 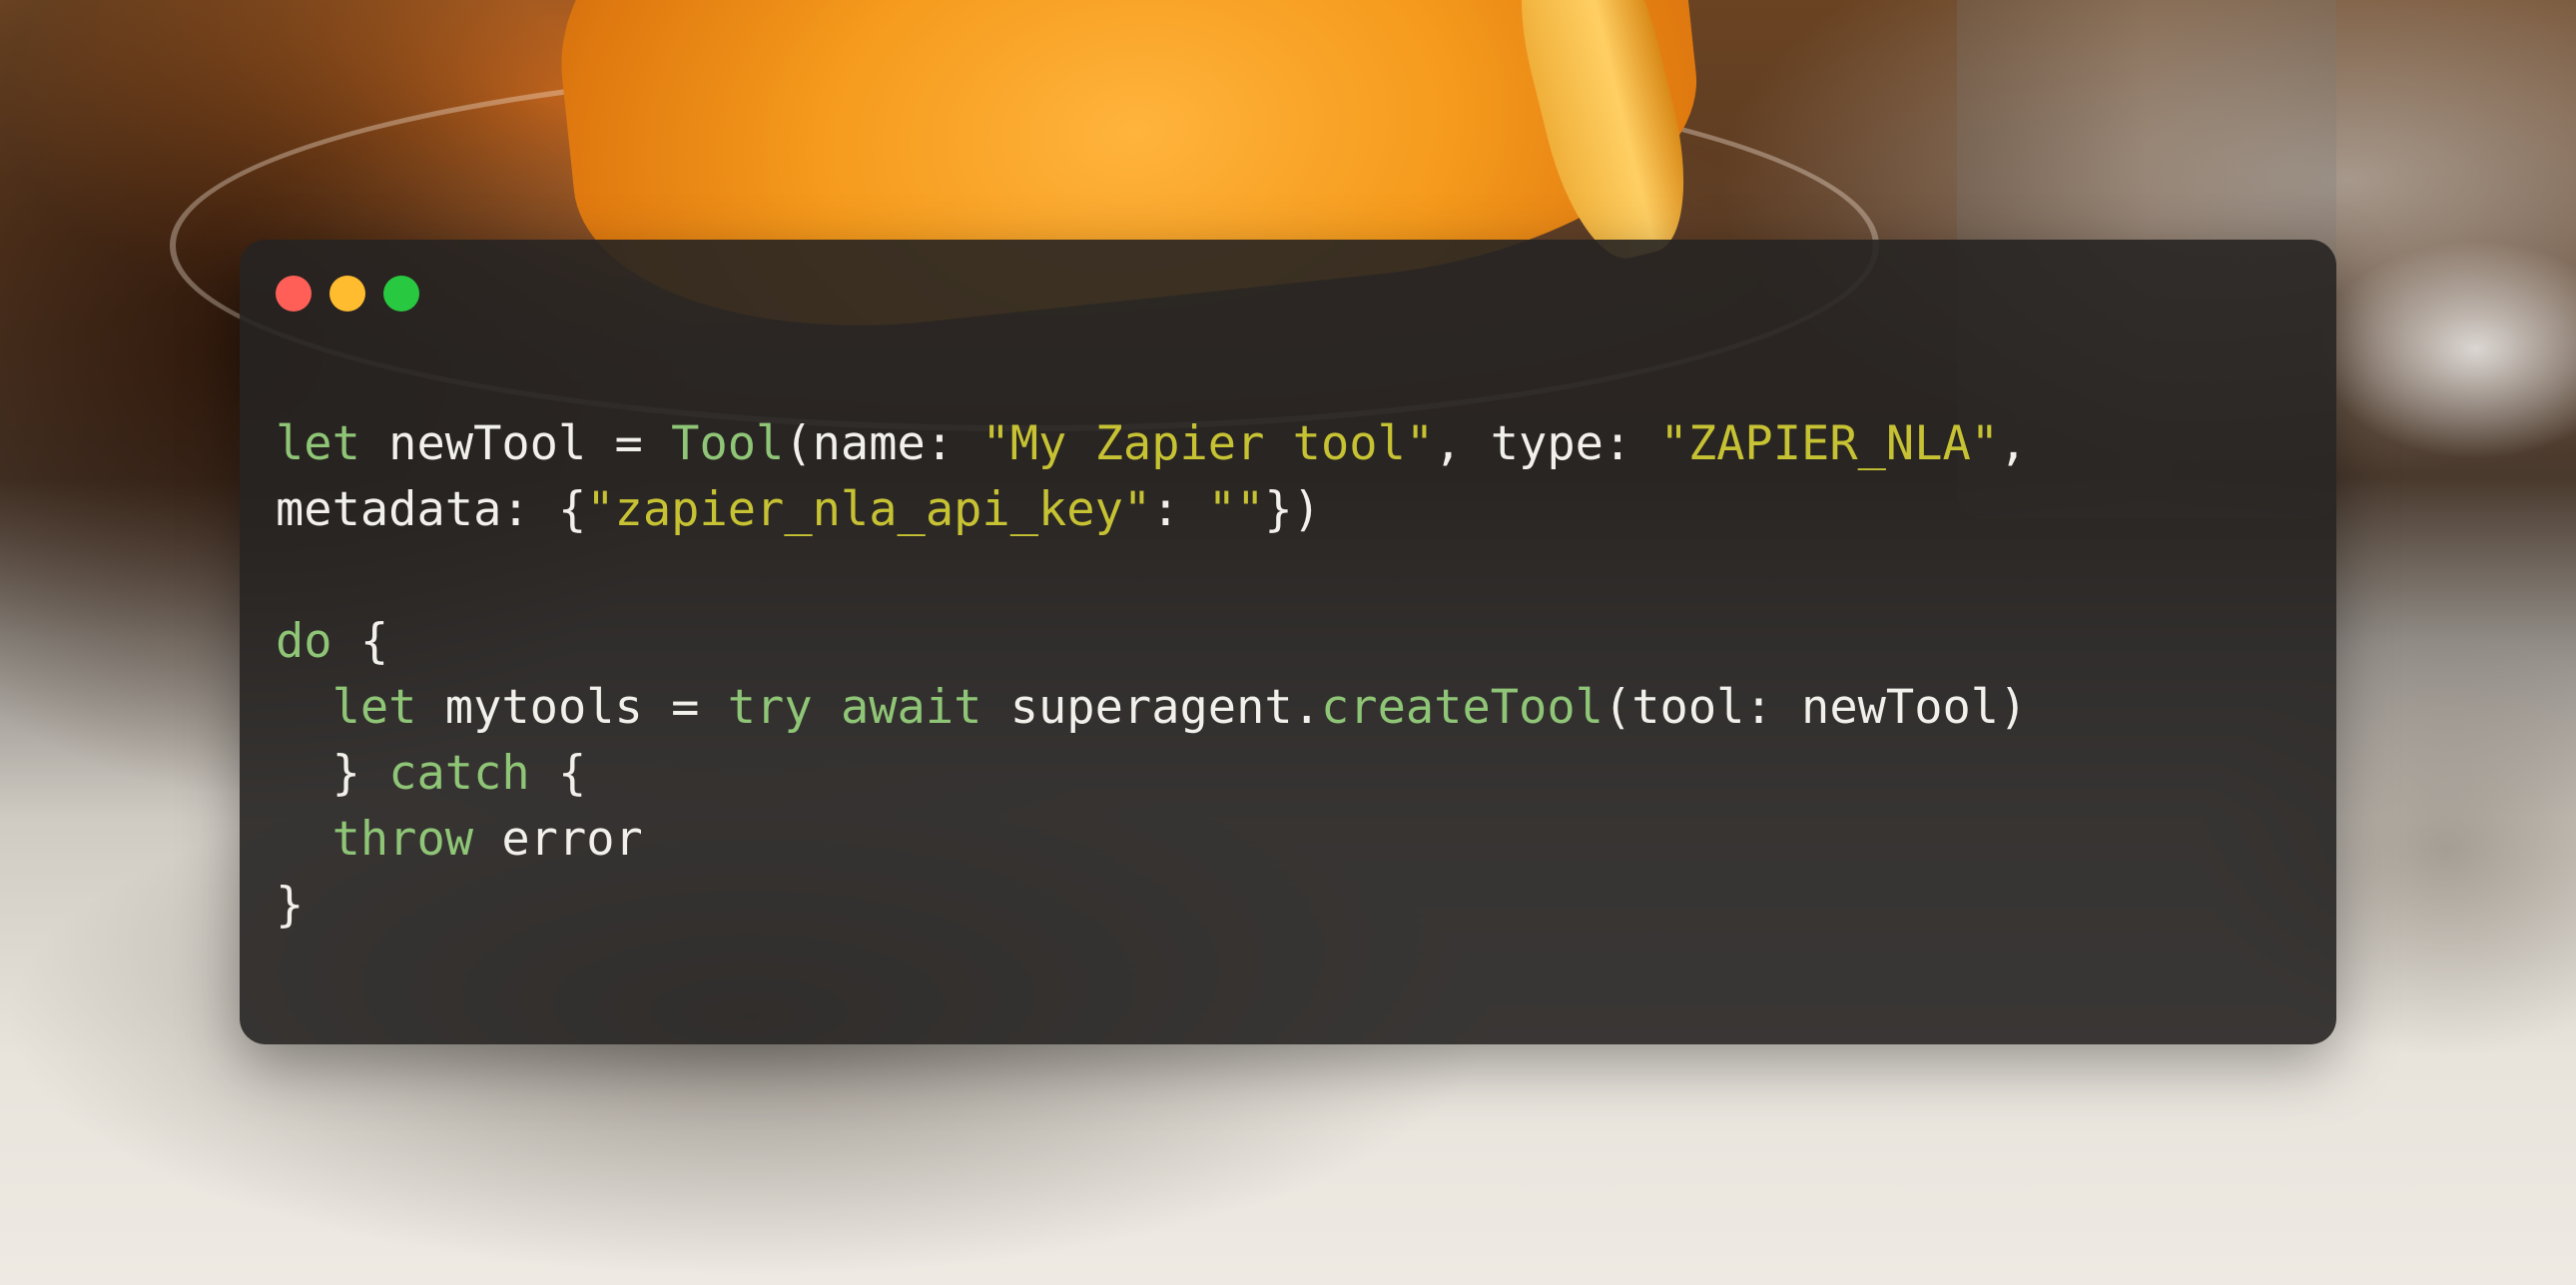 What do you see at coordinates (869, 509) in the screenshot?
I see `code-token-string: "zapier_nla_api_key"` at bounding box center [869, 509].